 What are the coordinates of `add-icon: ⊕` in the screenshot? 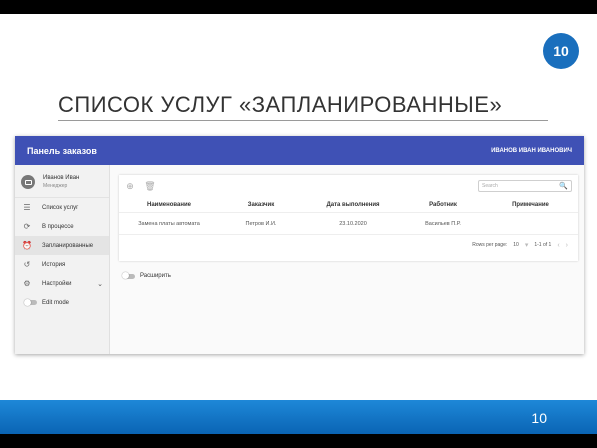 It's located at (130, 186).